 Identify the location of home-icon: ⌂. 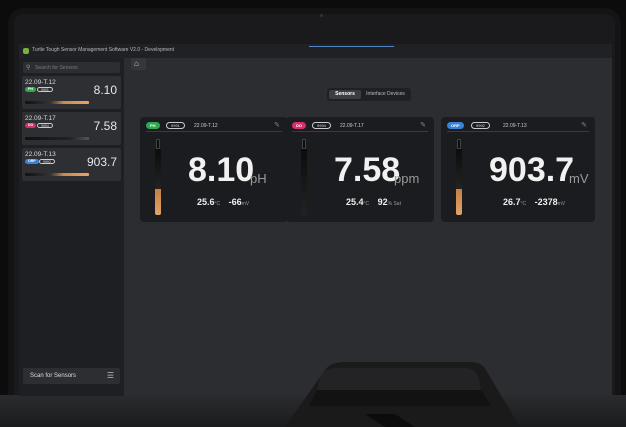
(136, 63).